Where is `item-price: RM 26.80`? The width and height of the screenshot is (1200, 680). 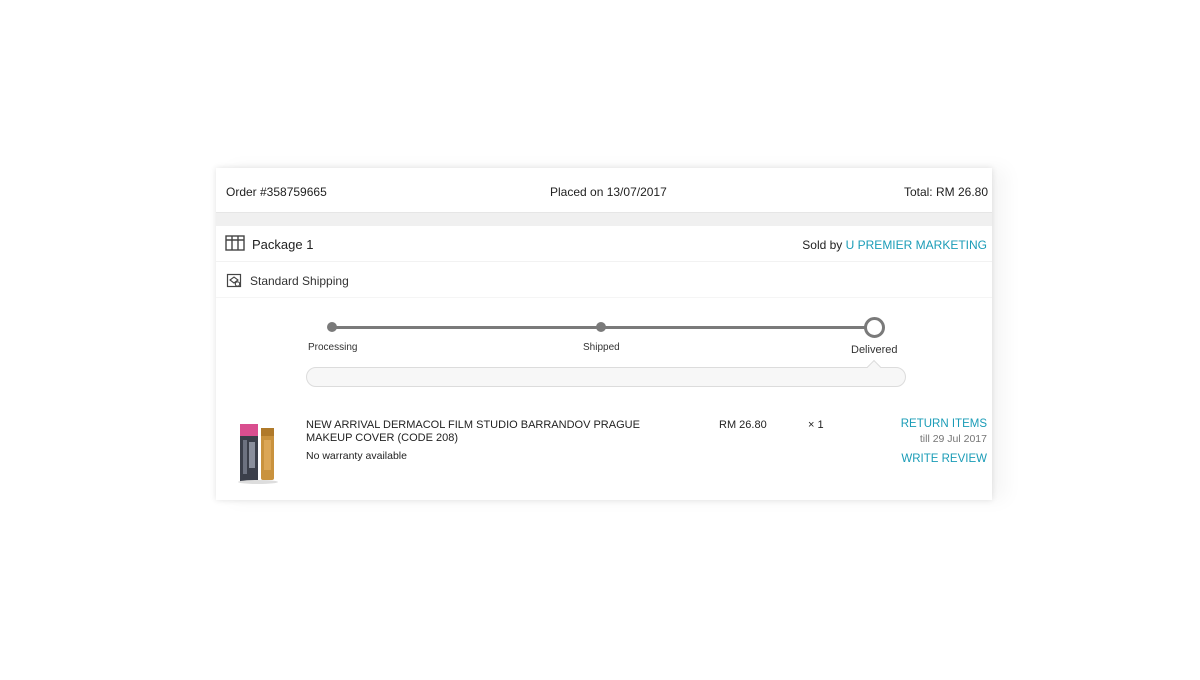
item-price: RM 26.80 is located at coordinates (743, 425).